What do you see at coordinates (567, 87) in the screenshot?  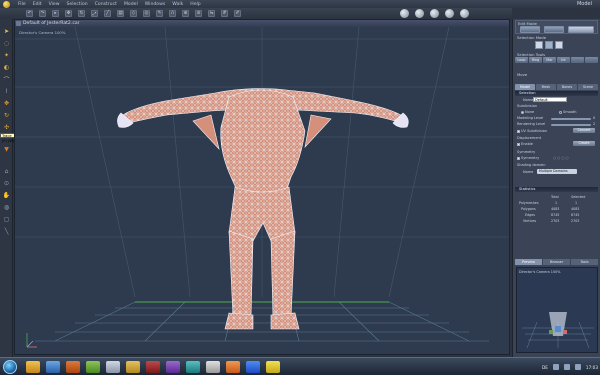 I see `tab-bones: Bones` at bounding box center [567, 87].